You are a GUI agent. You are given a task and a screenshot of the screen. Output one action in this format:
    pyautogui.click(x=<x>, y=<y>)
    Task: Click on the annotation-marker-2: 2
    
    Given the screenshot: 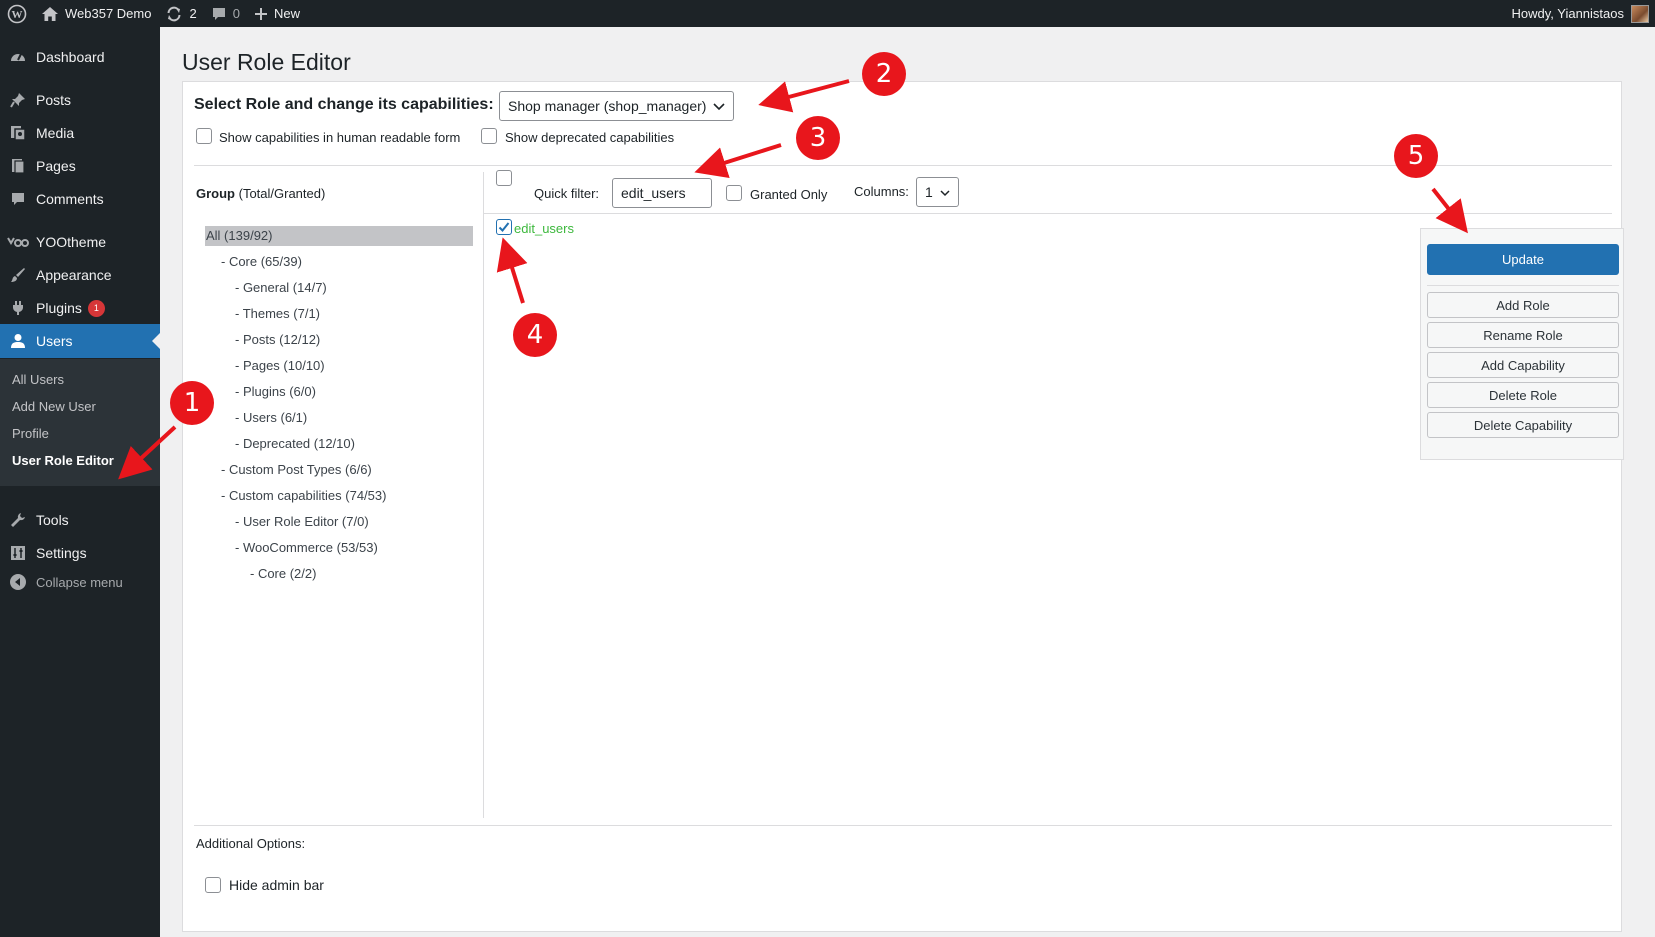 What is the action you would take?
    pyautogui.click(x=884, y=74)
    